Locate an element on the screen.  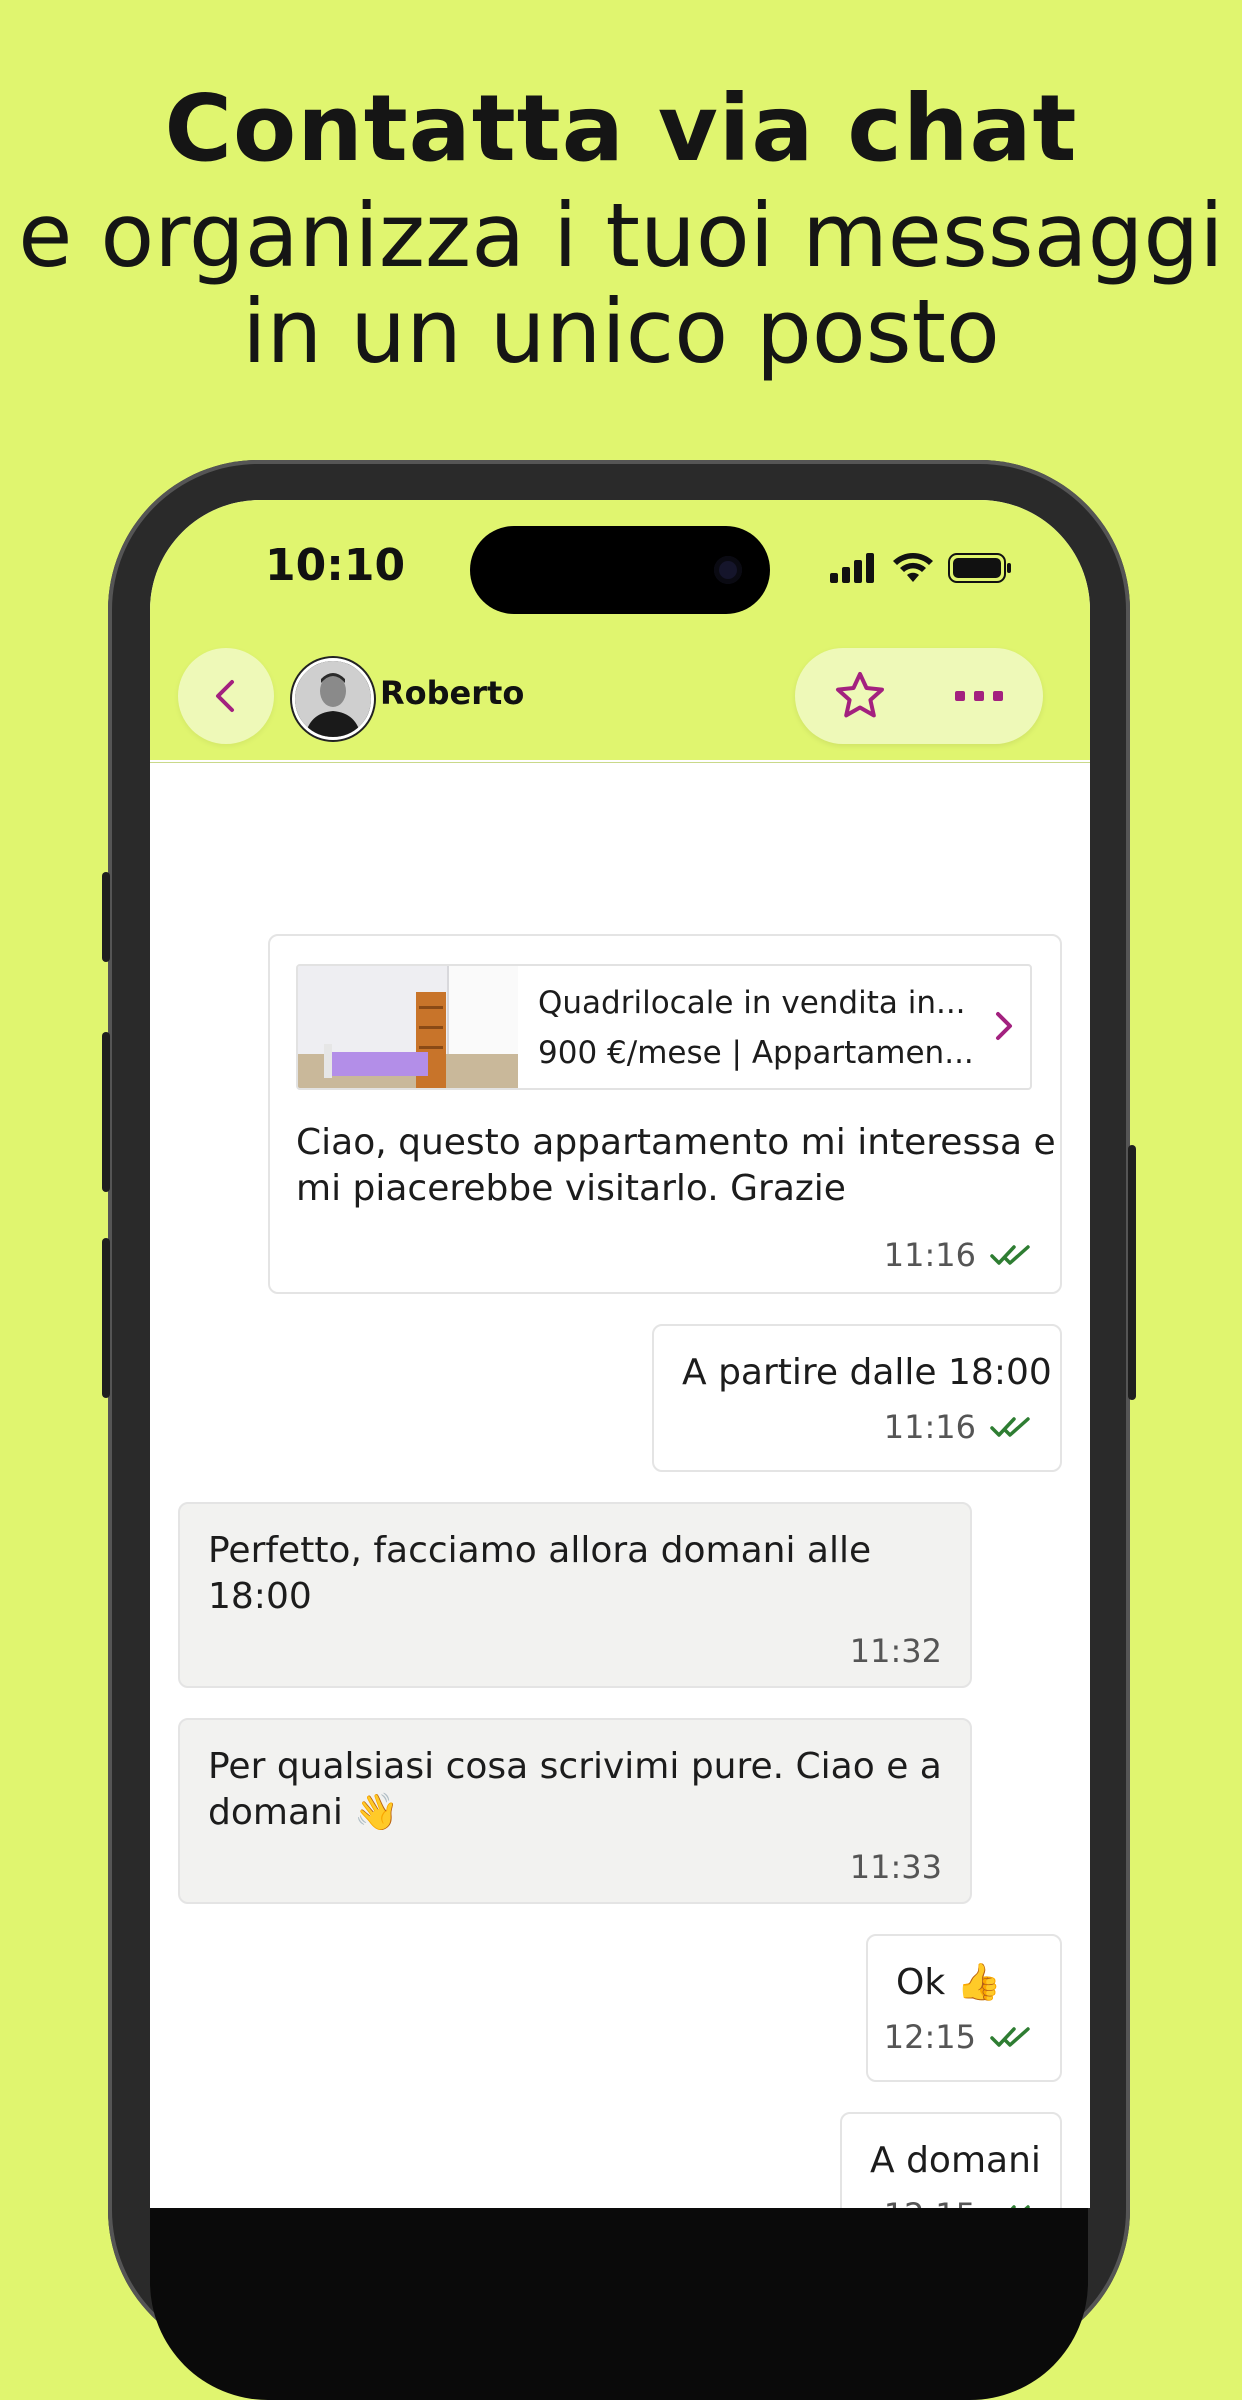
message-time: 11:32 is located at coordinates (895, 1651).